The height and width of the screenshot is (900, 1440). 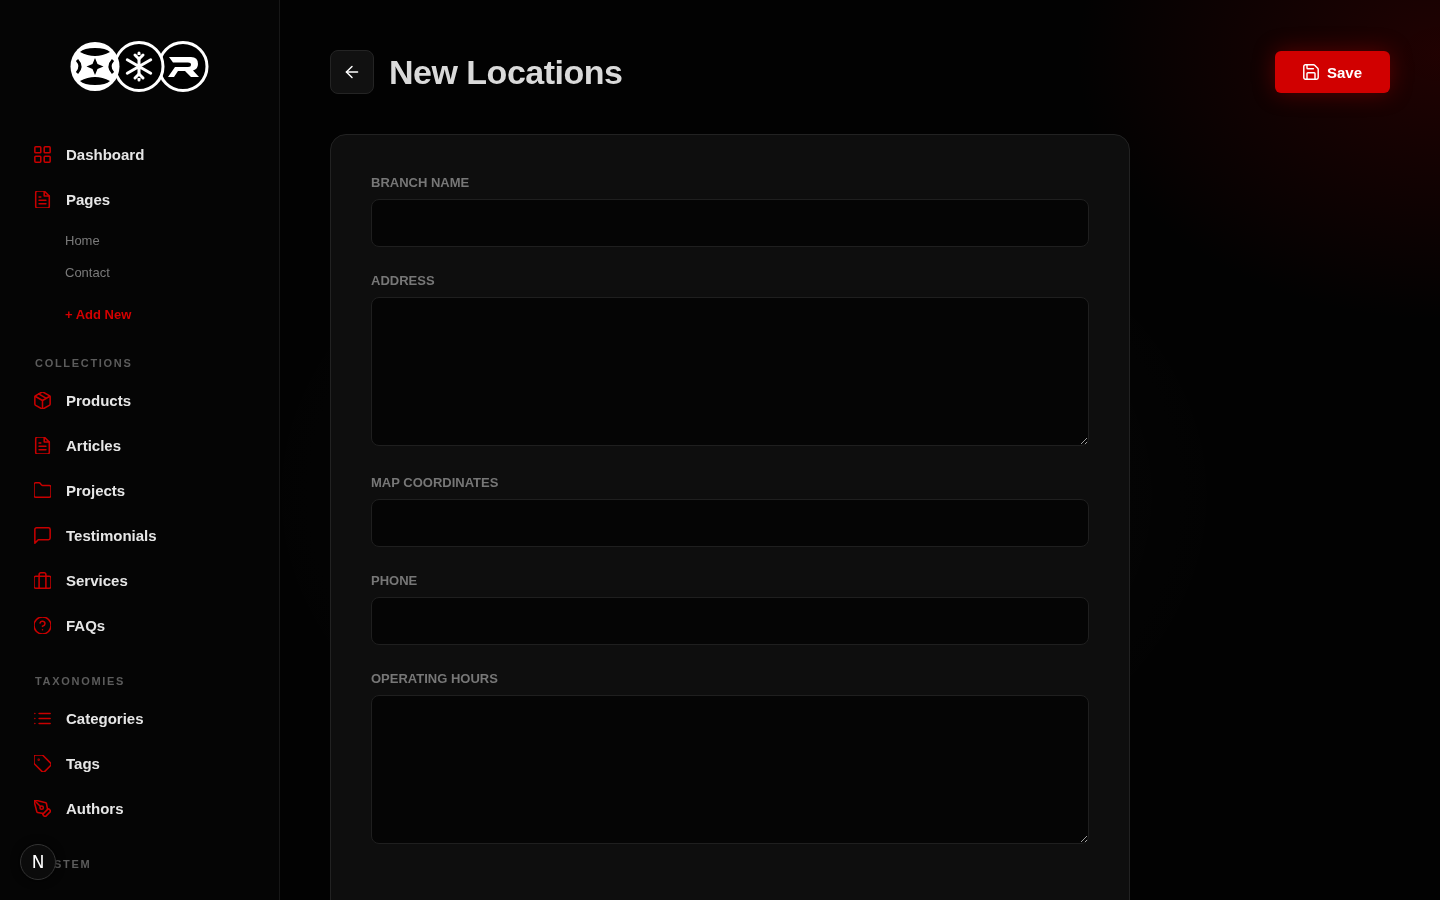 I want to click on sidebar-item: Authors, so click(x=79, y=808).